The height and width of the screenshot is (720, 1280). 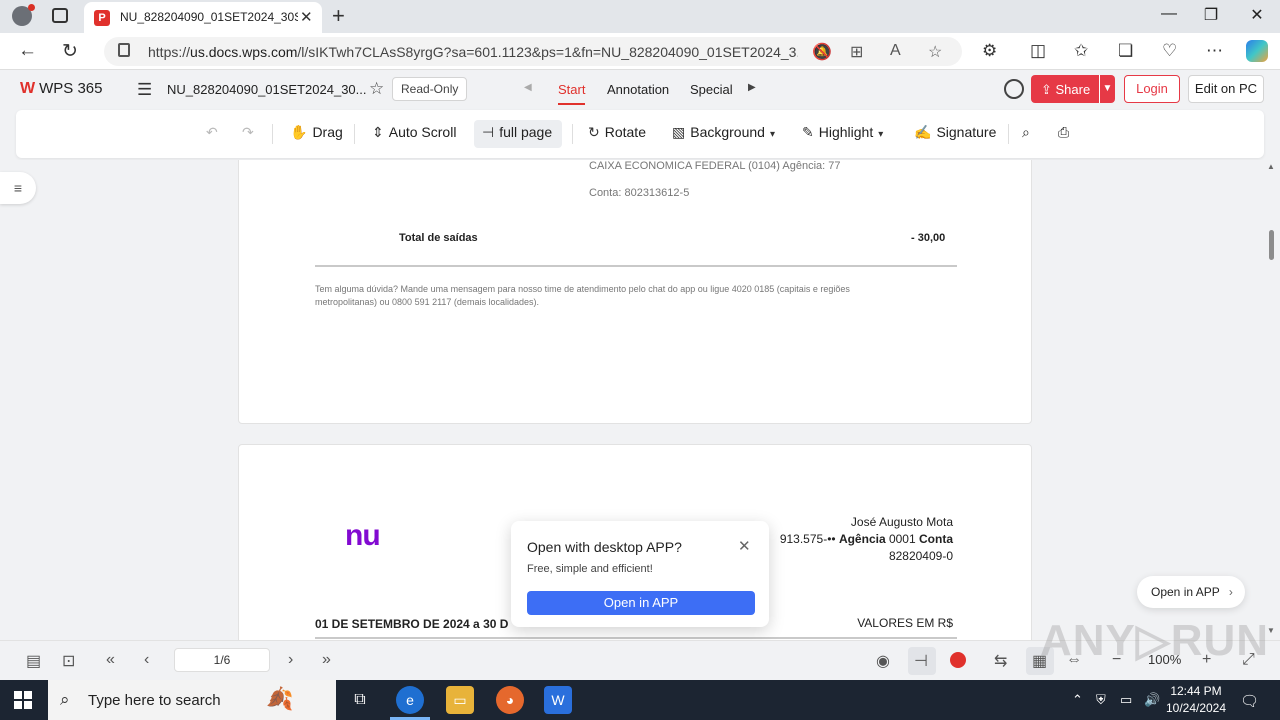 I want to click on tabs-scroll-right-icon: ▶, so click(x=752, y=87).